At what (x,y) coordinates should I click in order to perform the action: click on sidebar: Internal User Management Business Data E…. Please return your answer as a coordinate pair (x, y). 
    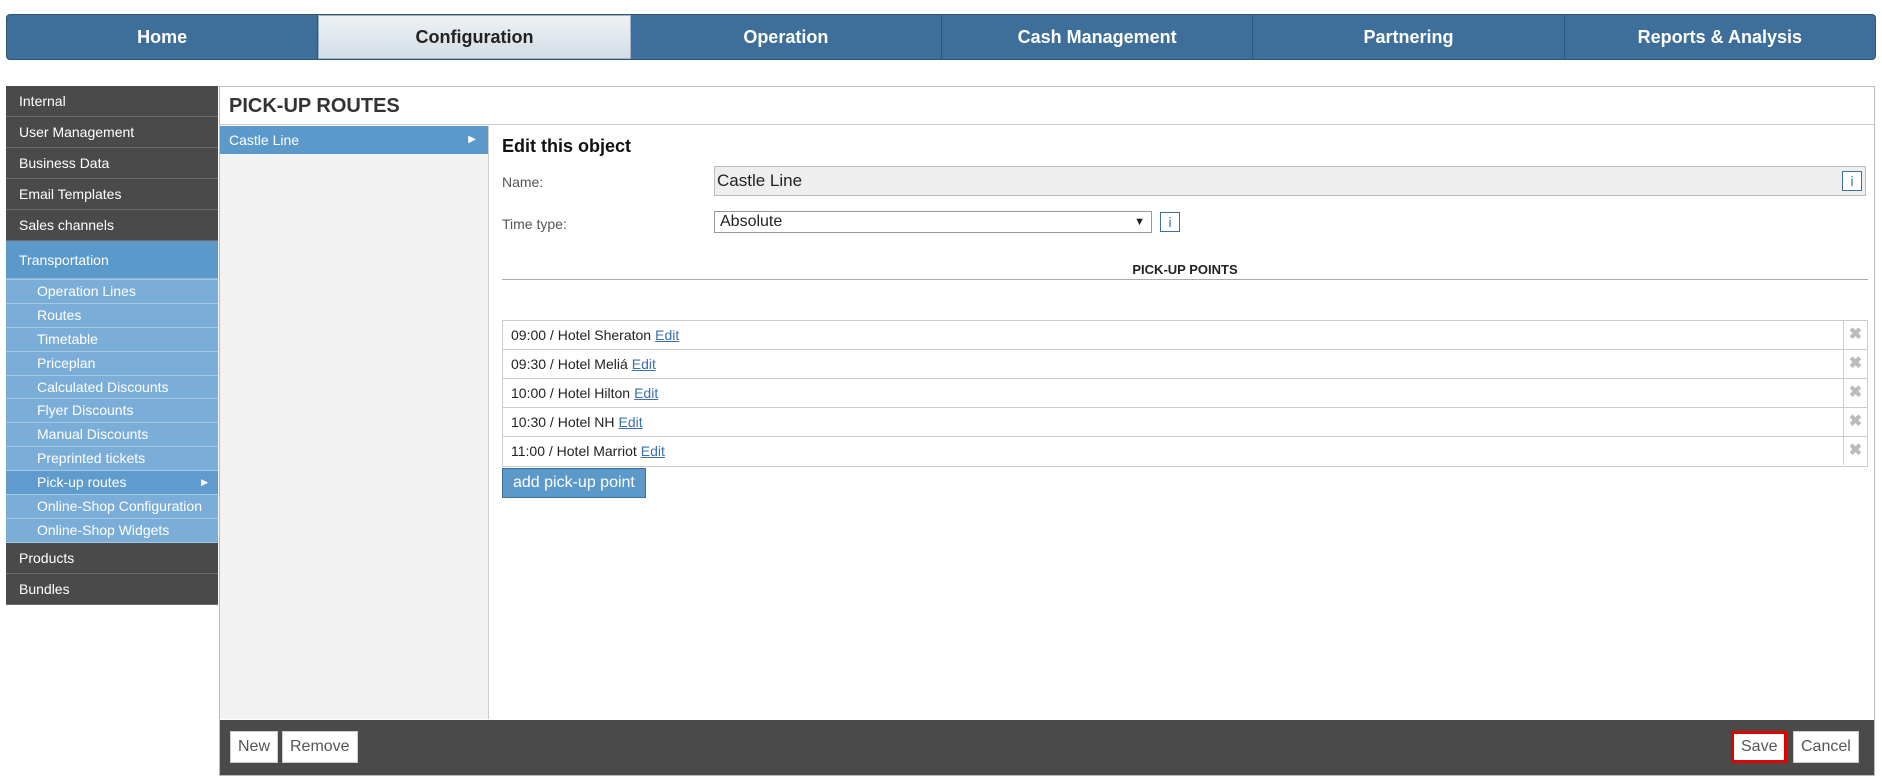
    Looking at the image, I should click on (112, 345).